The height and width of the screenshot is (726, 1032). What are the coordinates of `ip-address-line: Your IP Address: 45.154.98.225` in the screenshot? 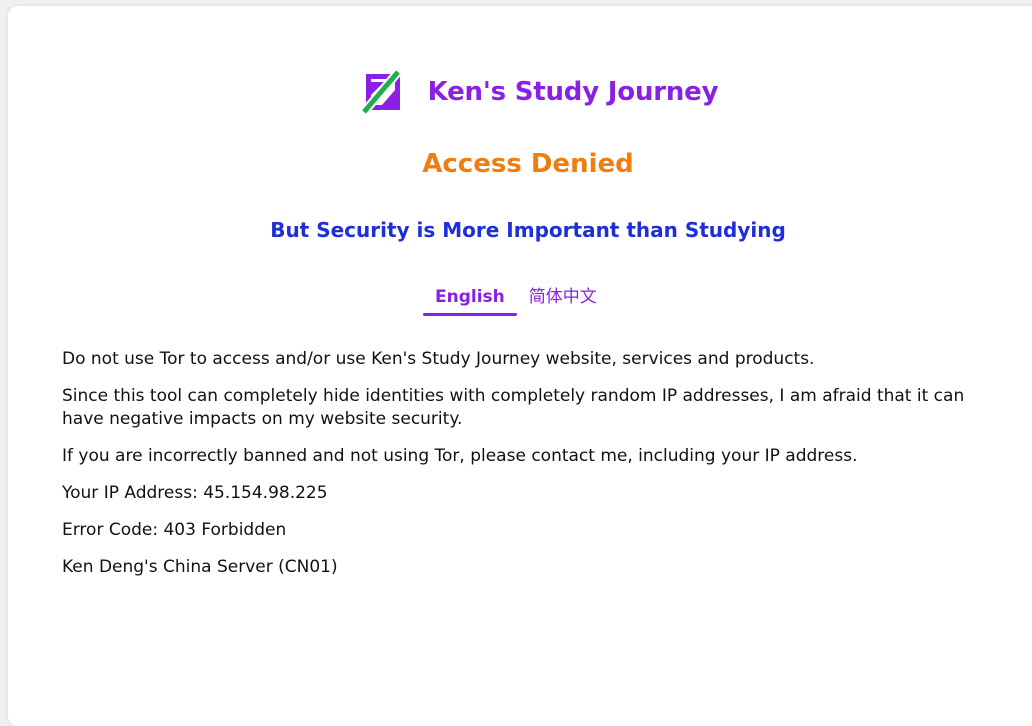 It's located at (195, 493).